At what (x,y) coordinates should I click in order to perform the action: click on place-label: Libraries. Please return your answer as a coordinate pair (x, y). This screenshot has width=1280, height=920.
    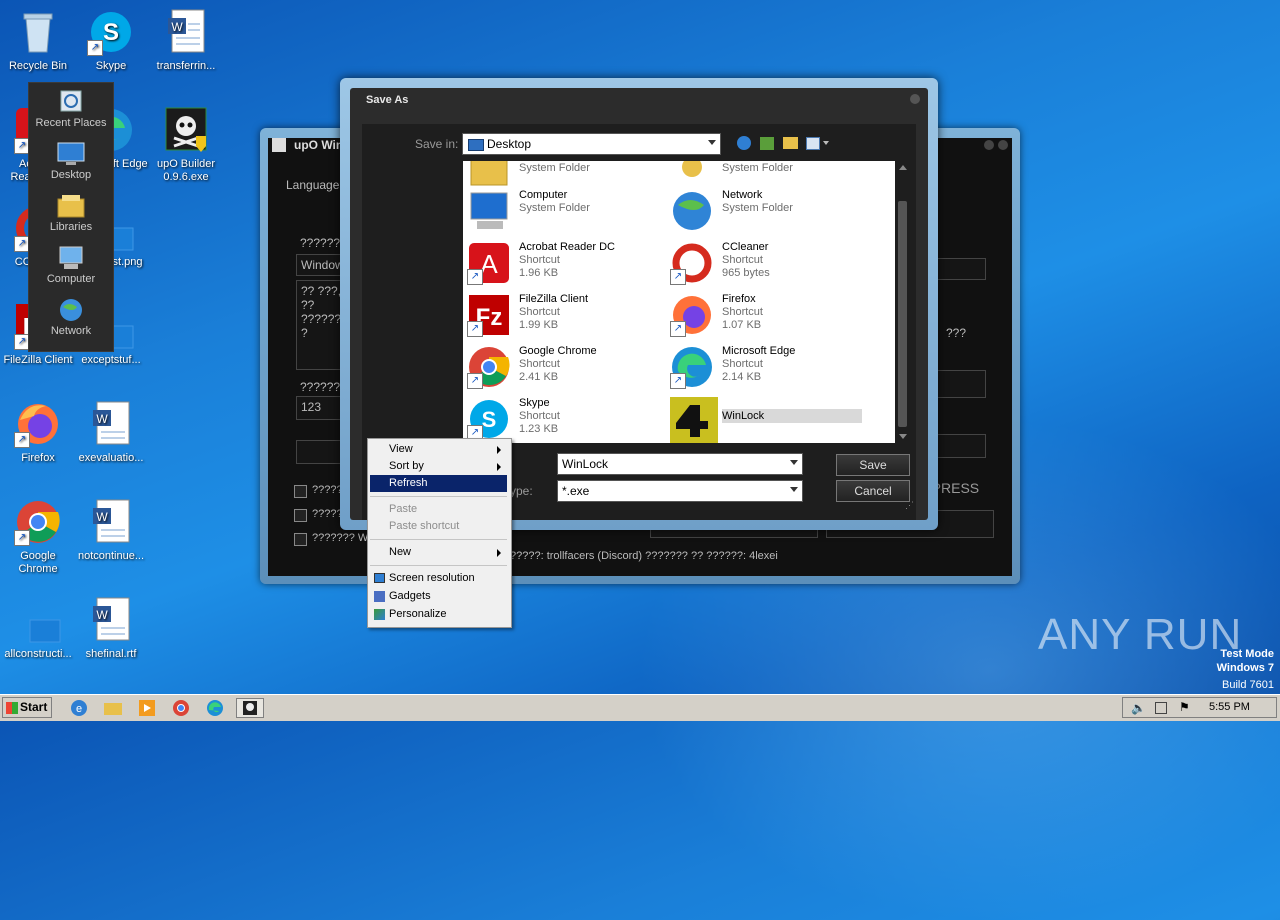
    Looking at the image, I should click on (71, 227).